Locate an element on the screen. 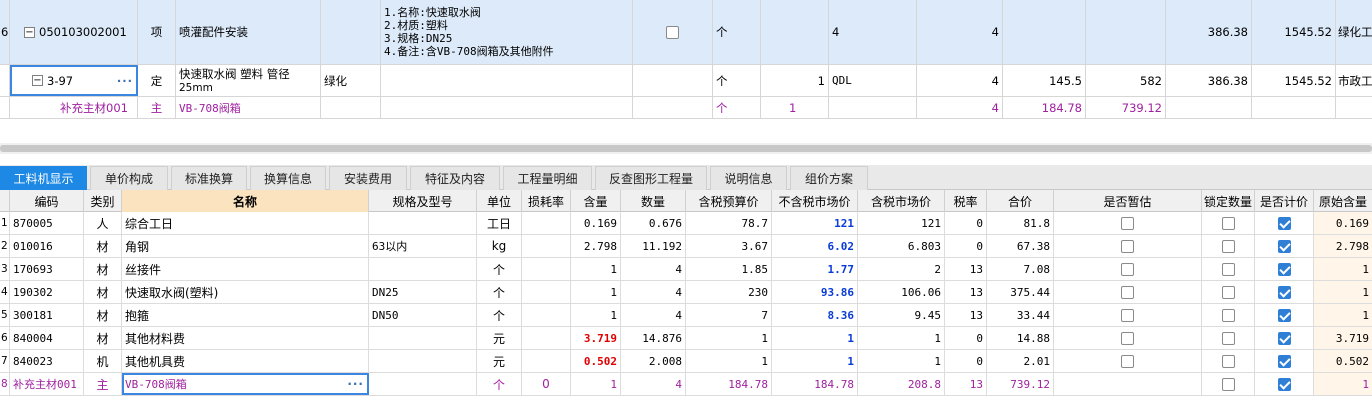 This screenshot has height=417, width=1372. resource-row: 7 840023 机 其他机具费 元 0.502 2.008 1 1 1 0 2.01 0.502 is located at coordinates (686, 361).